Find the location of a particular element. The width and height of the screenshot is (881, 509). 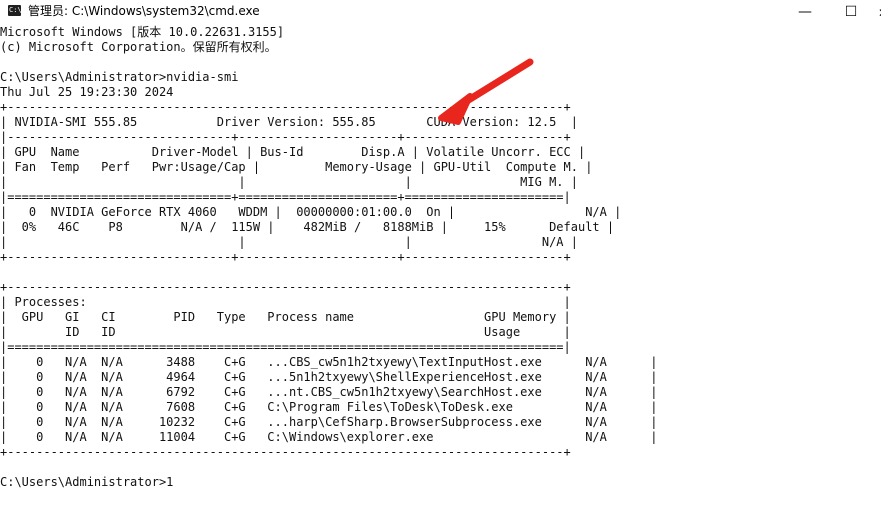

cmd-app-icon: C:\ is located at coordinates (15, 10).